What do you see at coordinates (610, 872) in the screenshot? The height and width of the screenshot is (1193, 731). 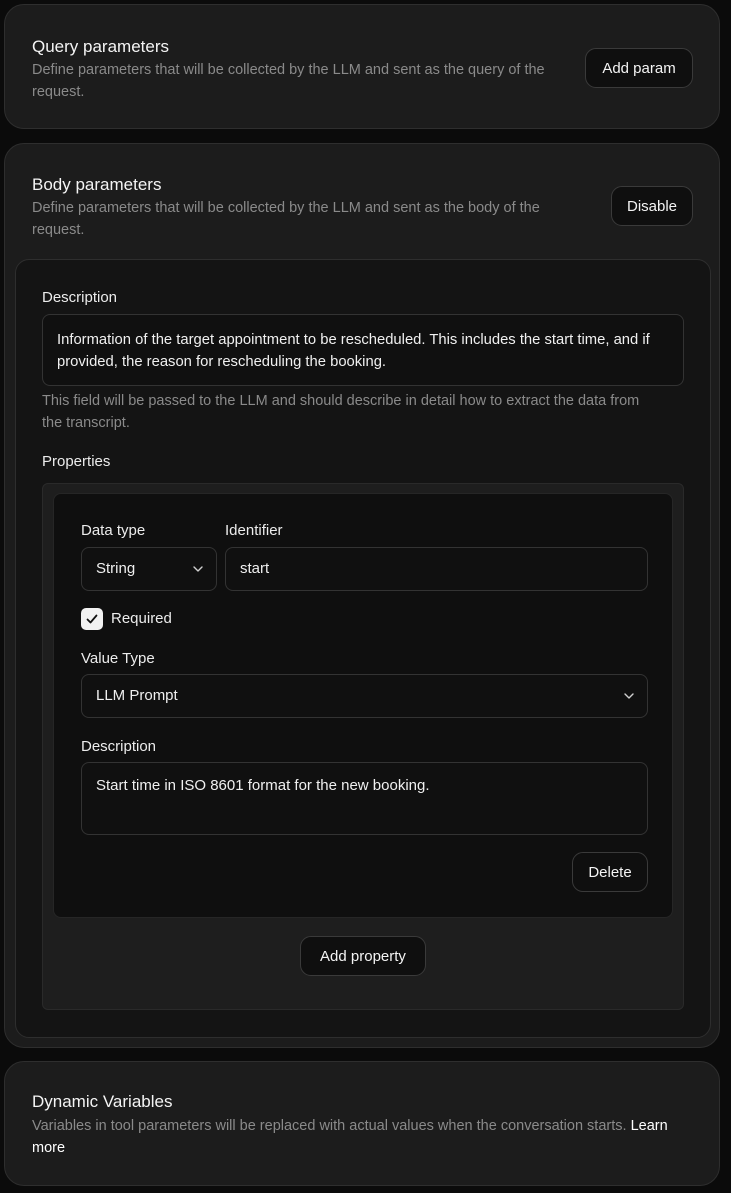 I see `delete-property-button: Delete` at bounding box center [610, 872].